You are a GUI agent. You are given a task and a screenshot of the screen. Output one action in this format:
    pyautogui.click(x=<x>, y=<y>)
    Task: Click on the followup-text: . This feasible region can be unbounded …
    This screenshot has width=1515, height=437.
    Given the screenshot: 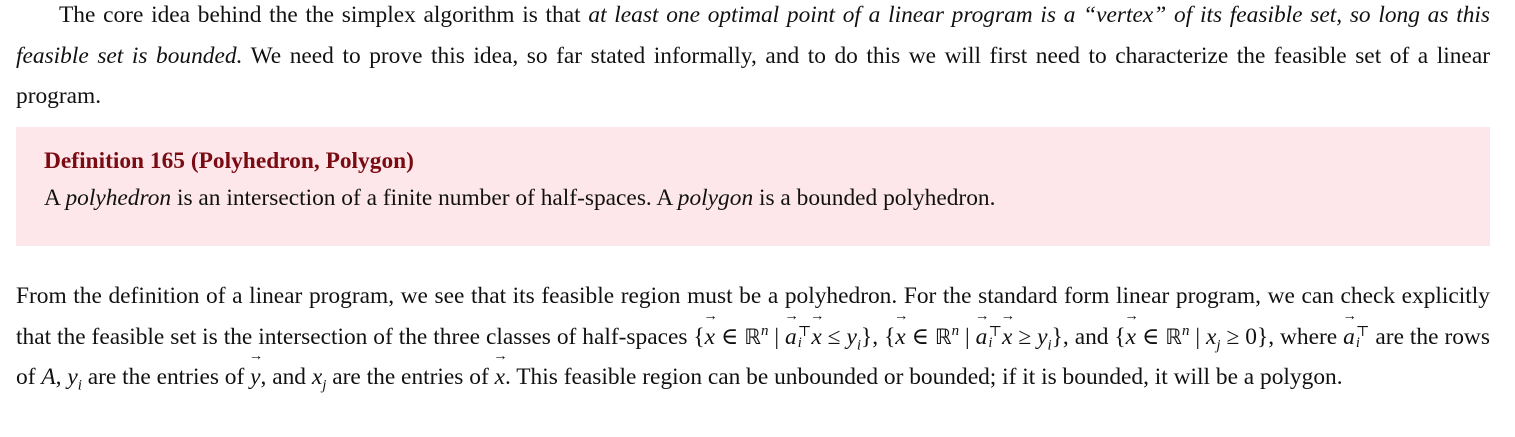 What is the action you would take?
    pyautogui.click(x=923, y=377)
    